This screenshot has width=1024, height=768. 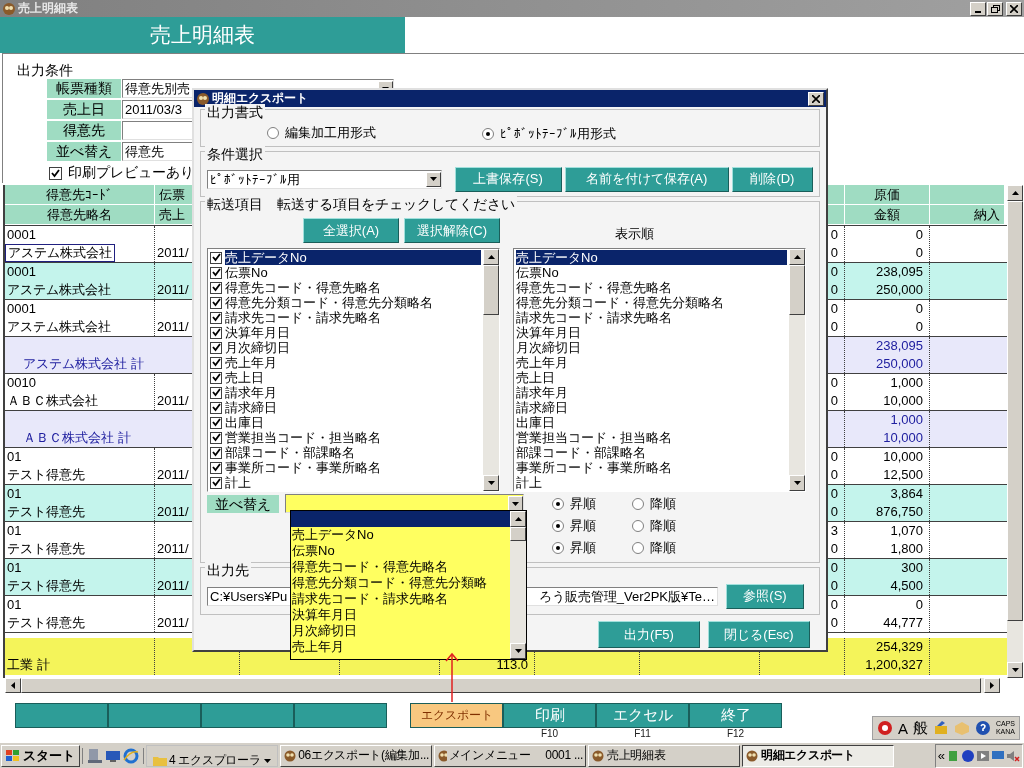 What do you see at coordinates (21, 383) in the screenshot?
I see `table-cell-text: 0010` at bounding box center [21, 383].